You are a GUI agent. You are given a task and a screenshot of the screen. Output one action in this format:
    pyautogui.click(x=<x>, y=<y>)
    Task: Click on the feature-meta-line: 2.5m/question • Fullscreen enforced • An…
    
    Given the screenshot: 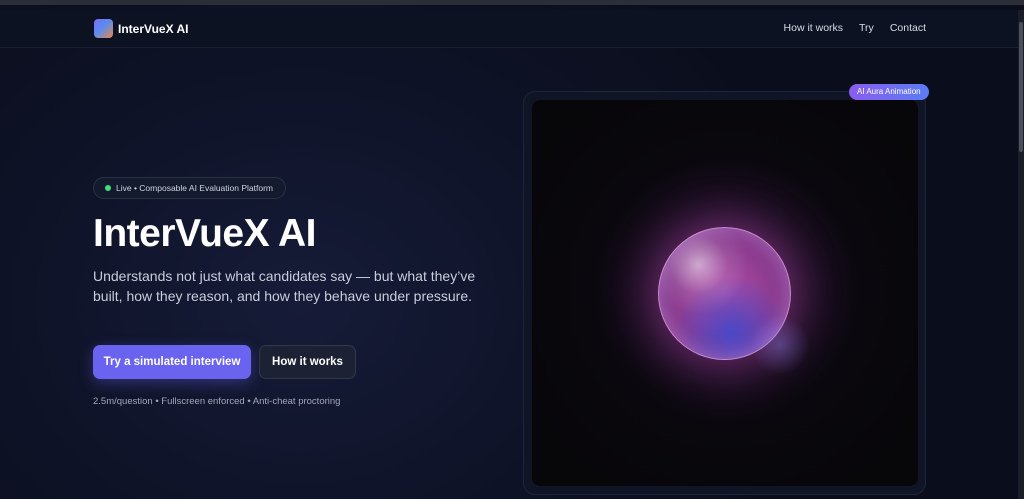 What is the action you would take?
    pyautogui.click(x=217, y=401)
    